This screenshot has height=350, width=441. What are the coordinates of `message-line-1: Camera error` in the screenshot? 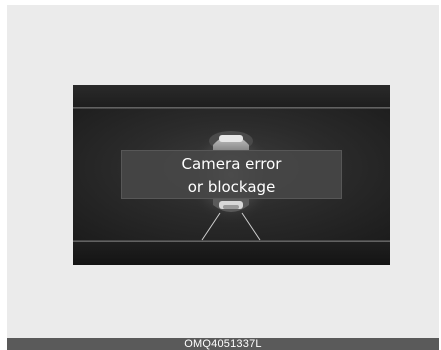 It's located at (231, 164).